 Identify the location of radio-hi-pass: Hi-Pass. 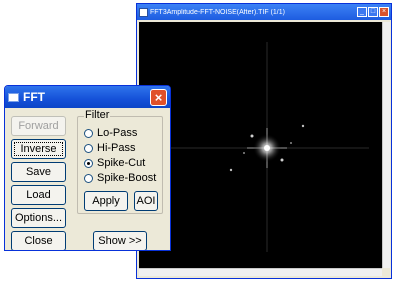
(110, 148).